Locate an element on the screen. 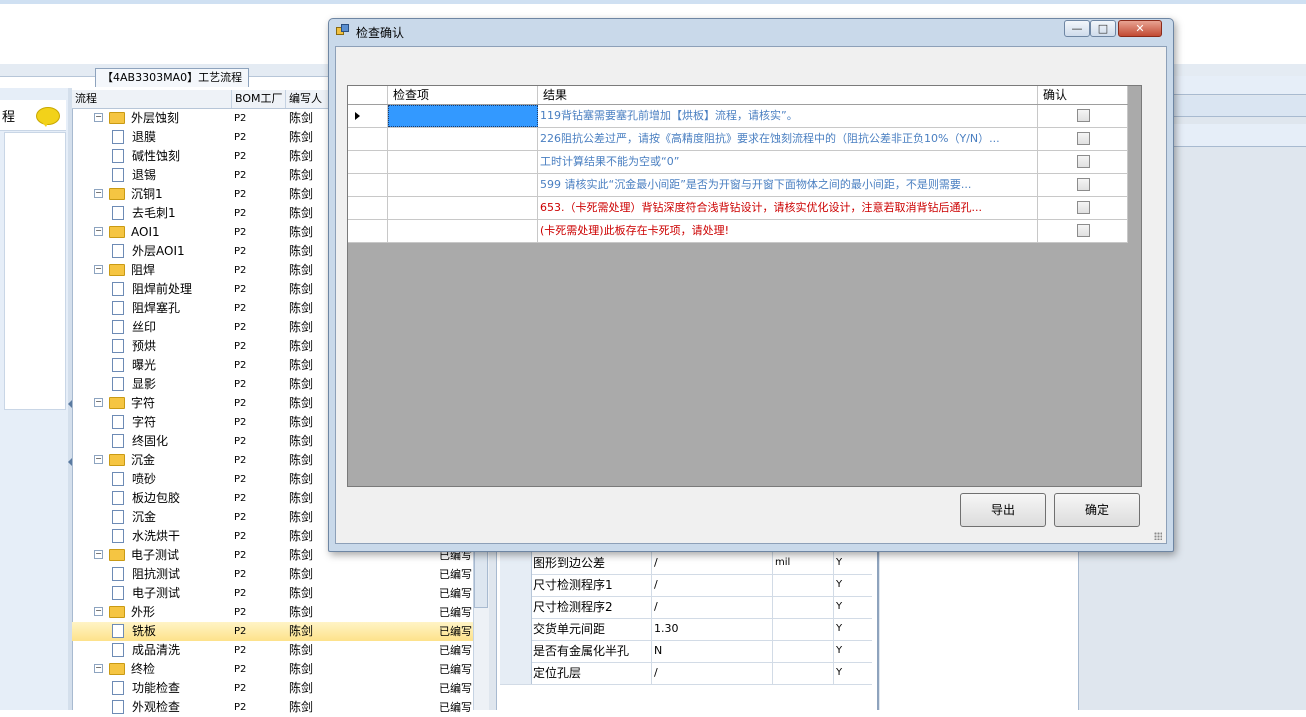 Image resolution: width=1306 pixels, height=717 pixels. tree-node-label: 铣板 is located at coordinates (144, 631).